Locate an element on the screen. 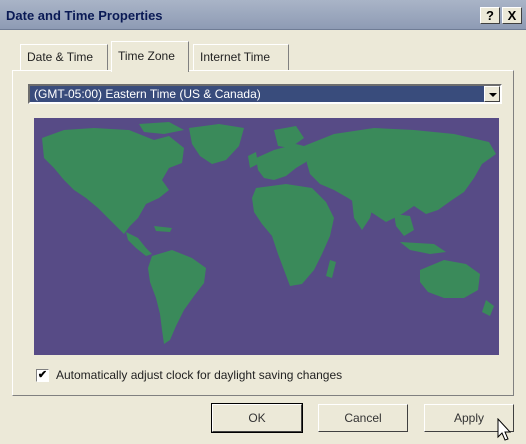 This screenshot has width=526, height=444. north-america-shape is located at coordinates (113, 181).